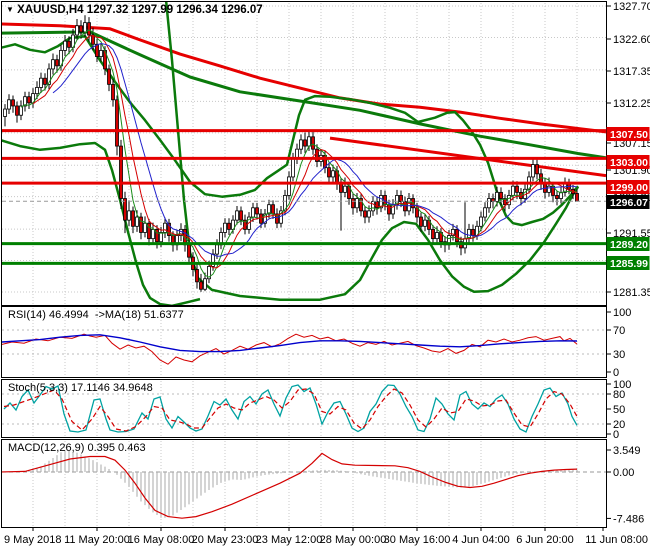 The height and width of the screenshot is (550, 650). What do you see at coordinates (619, 355) in the screenshot?
I see `svg-text: 30` at bounding box center [619, 355].